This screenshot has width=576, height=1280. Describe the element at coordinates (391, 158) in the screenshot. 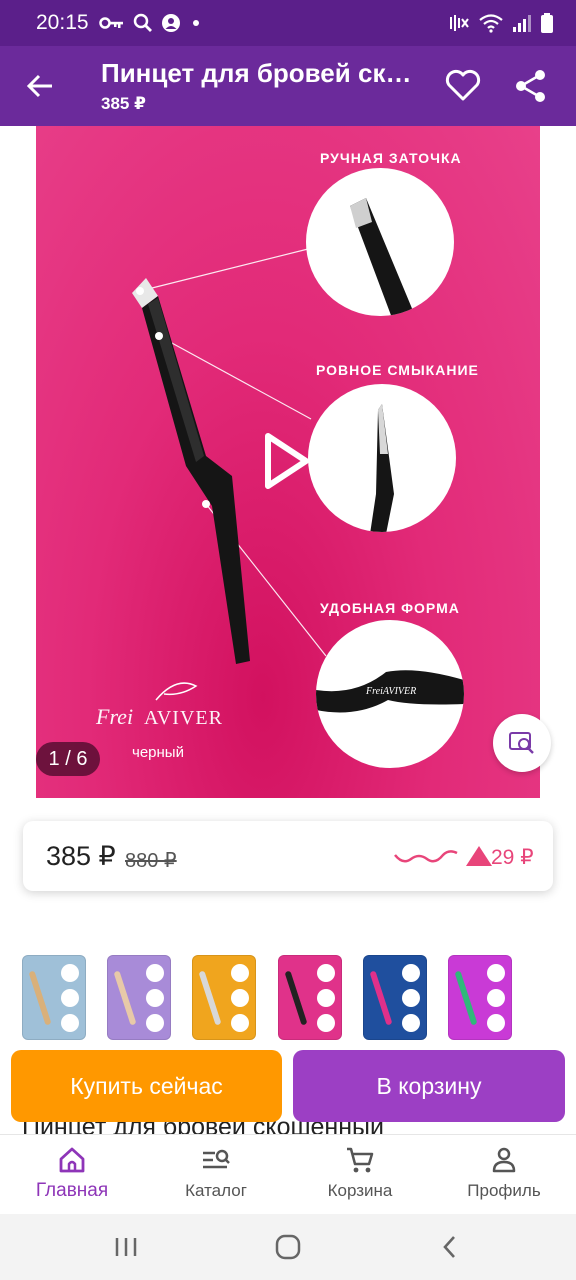

I see `feature-label-sharpening: РУЧНАЯ ЗАТОЧКА` at that location.